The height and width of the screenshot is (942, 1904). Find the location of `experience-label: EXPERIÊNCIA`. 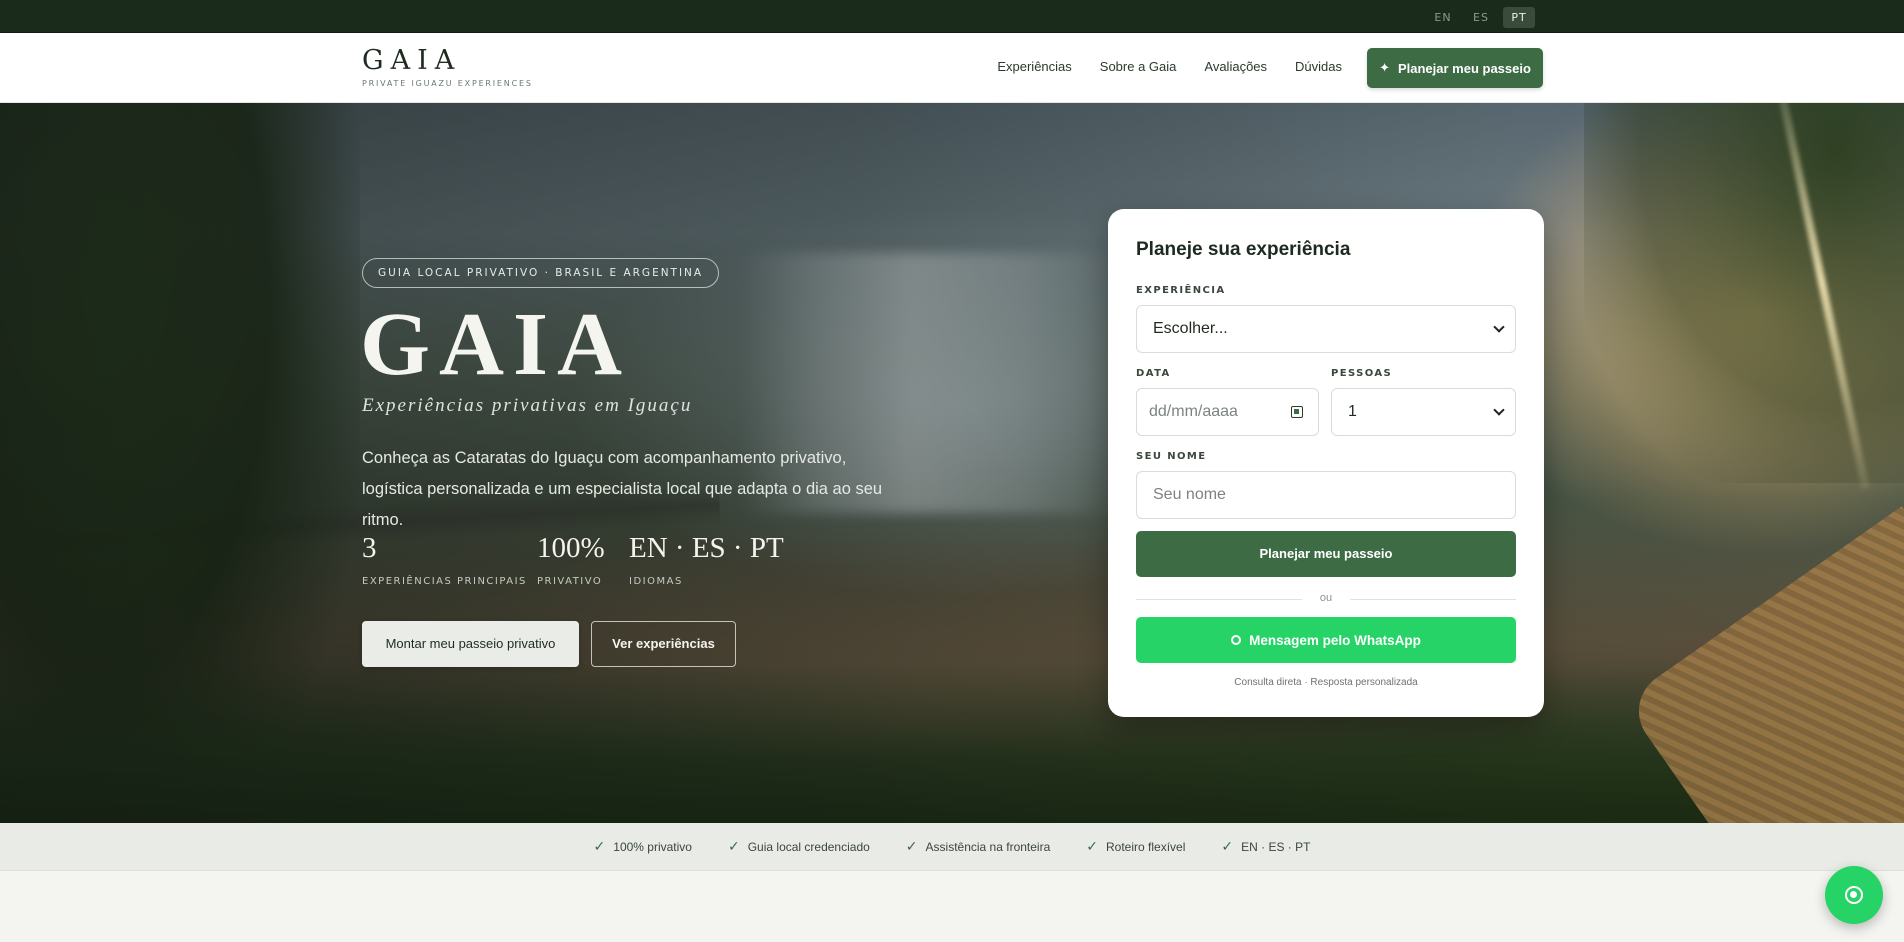

experience-label: EXPERIÊNCIA is located at coordinates (1181, 290).